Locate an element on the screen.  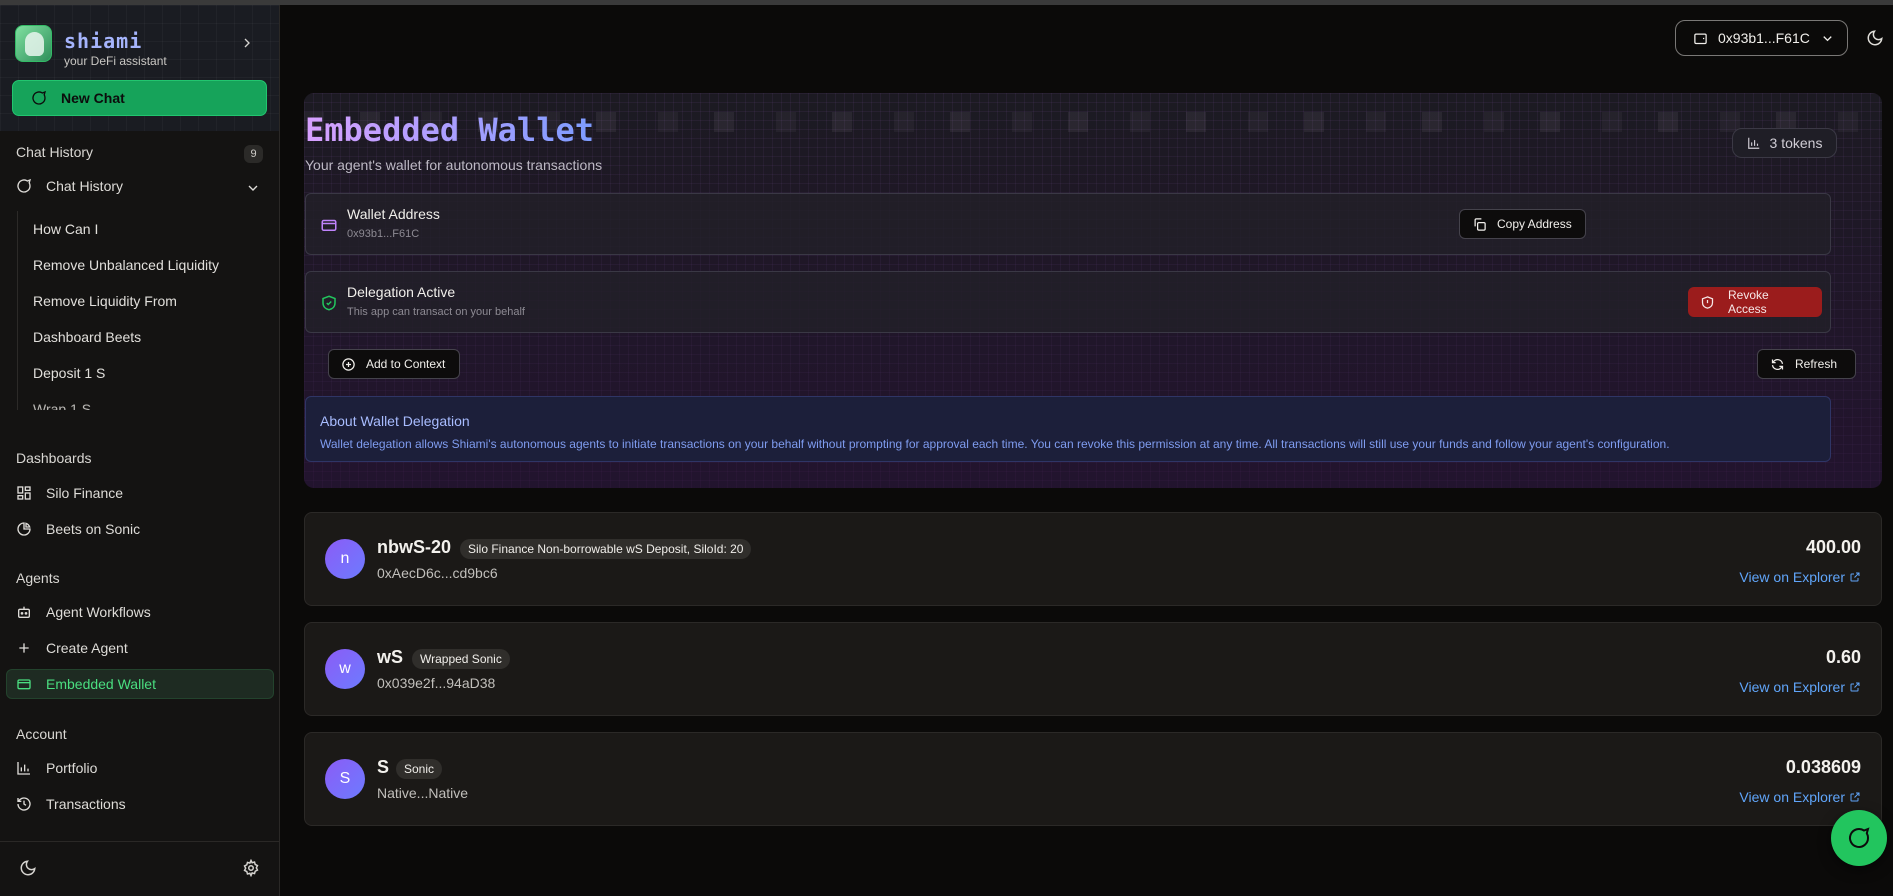
copy-icon is located at coordinates (1480, 224).